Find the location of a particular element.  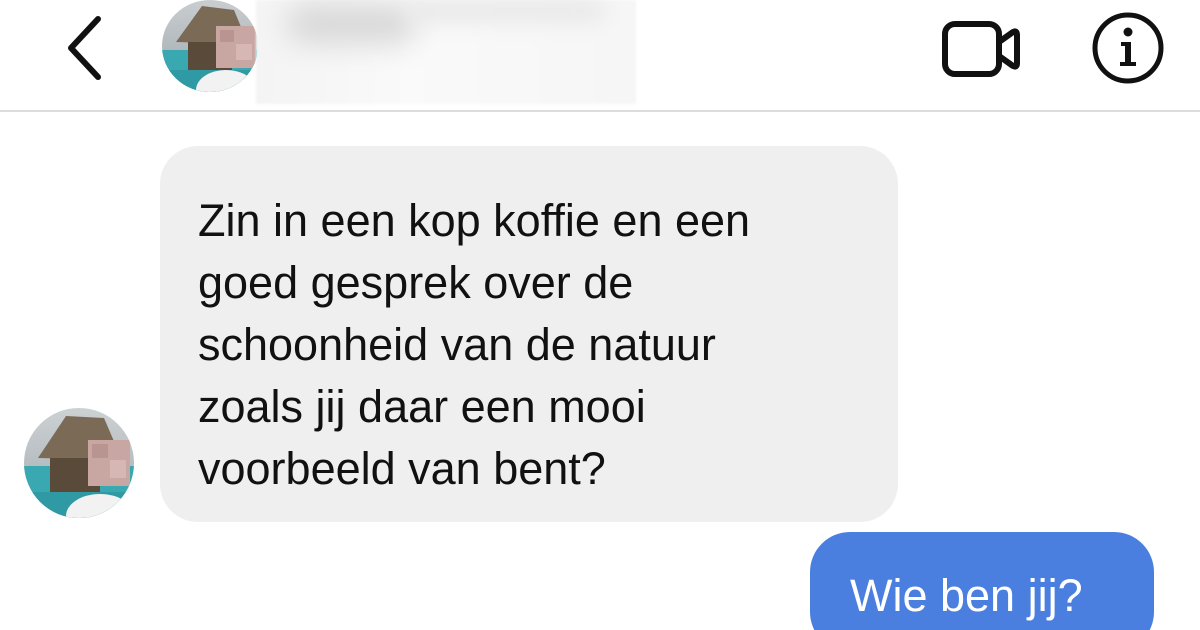

video-camera-icon is located at coordinates (981, 49).